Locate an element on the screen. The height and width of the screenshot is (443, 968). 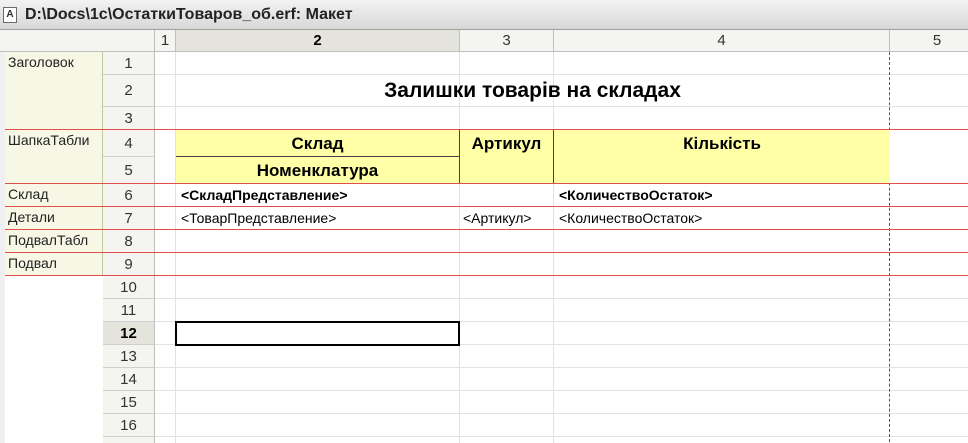
column-header-5: 5 is located at coordinates (929, 41).